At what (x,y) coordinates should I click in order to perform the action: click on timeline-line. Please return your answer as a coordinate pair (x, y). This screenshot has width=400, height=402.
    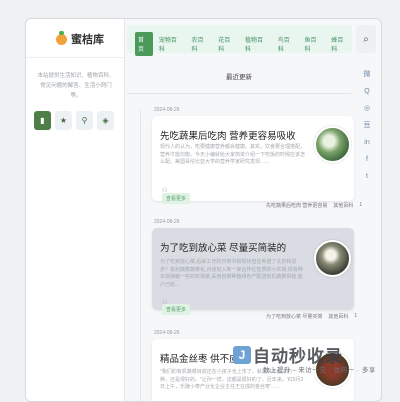
    Looking at the image, I should click on (140, 255).